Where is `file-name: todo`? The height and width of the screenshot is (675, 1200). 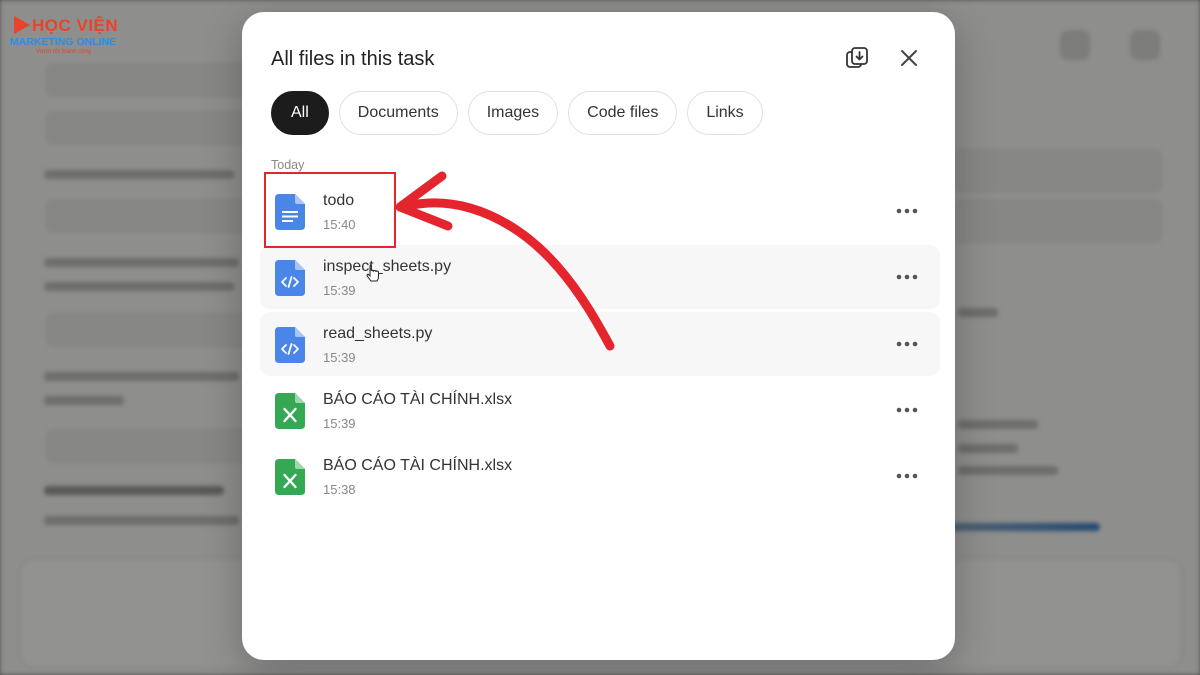
file-name: todo is located at coordinates (339, 200).